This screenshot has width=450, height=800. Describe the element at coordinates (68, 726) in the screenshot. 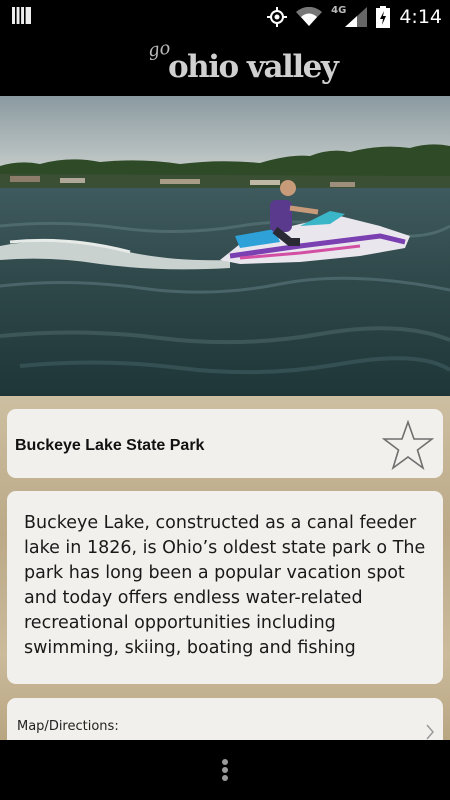

I see `map-directions-label: Map/Directions:` at that location.